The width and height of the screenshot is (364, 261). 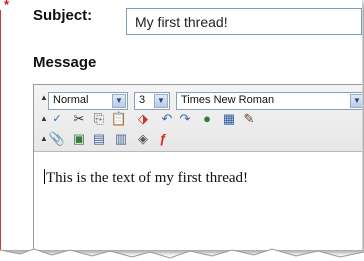 I want to click on editor-content: This is the text of my first thread!, so click(x=146, y=178).